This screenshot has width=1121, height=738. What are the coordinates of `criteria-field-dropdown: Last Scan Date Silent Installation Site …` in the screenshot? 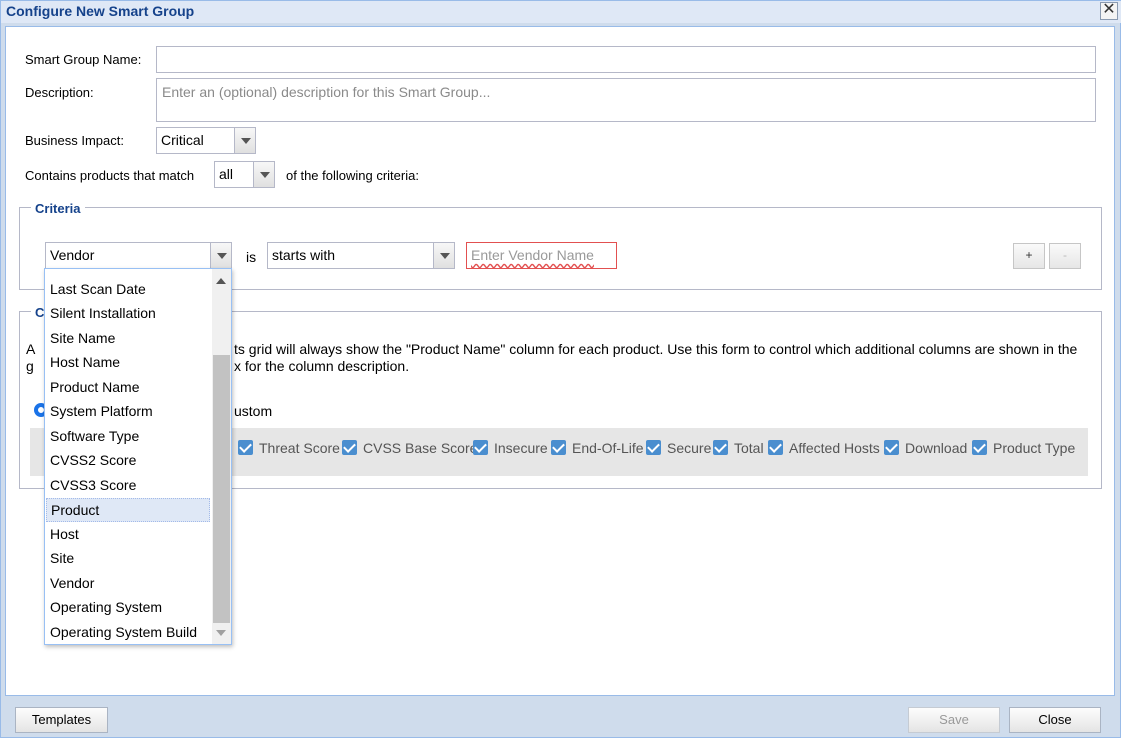 It's located at (138, 456).